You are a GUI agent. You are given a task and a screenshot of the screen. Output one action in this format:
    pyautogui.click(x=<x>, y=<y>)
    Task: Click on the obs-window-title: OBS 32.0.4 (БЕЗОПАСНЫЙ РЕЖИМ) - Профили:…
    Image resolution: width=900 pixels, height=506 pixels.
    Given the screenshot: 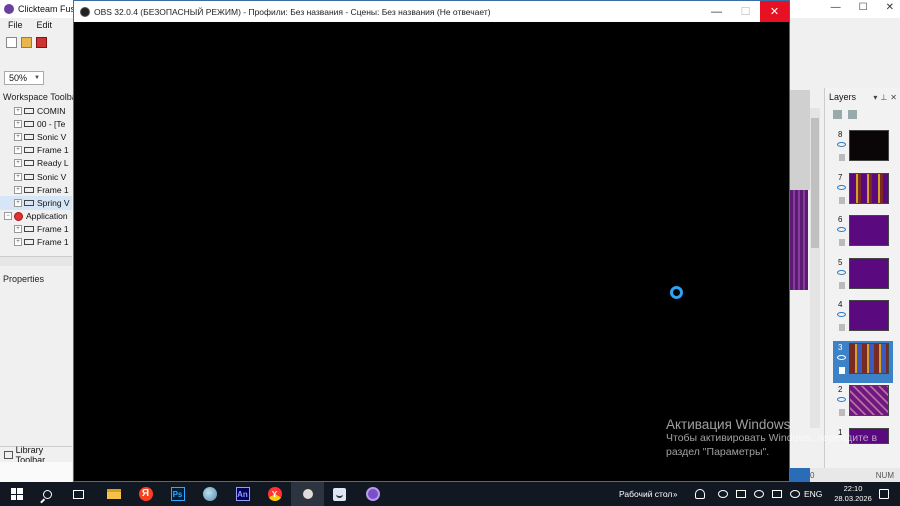 What is the action you would take?
    pyautogui.click(x=292, y=11)
    